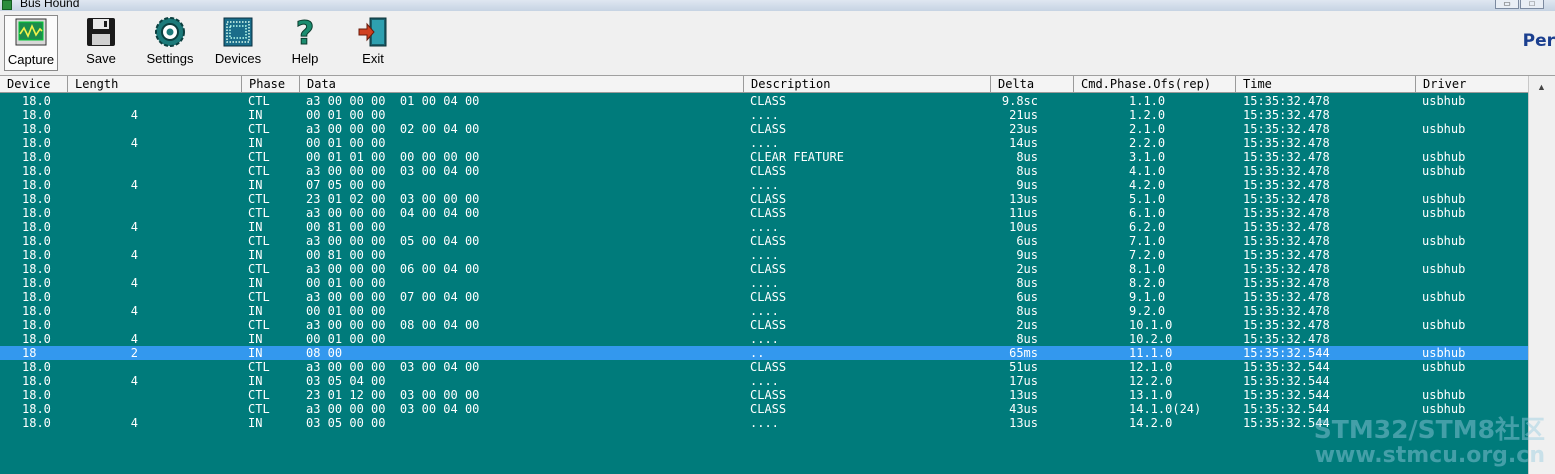 Image resolution: width=1555 pixels, height=474 pixels. What do you see at coordinates (1147, 255) in the screenshot?
I see `cell-cmd-phase-ofs: 7.2.0` at bounding box center [1147, 255].